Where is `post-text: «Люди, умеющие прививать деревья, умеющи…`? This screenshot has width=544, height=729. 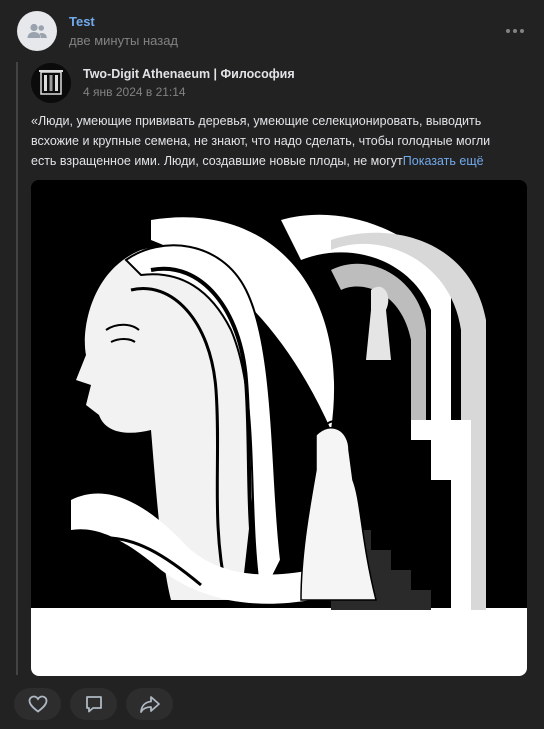 post-text: «Люди, умеющие прививать деревья, умеющи… is located at coordinates (281, 141).